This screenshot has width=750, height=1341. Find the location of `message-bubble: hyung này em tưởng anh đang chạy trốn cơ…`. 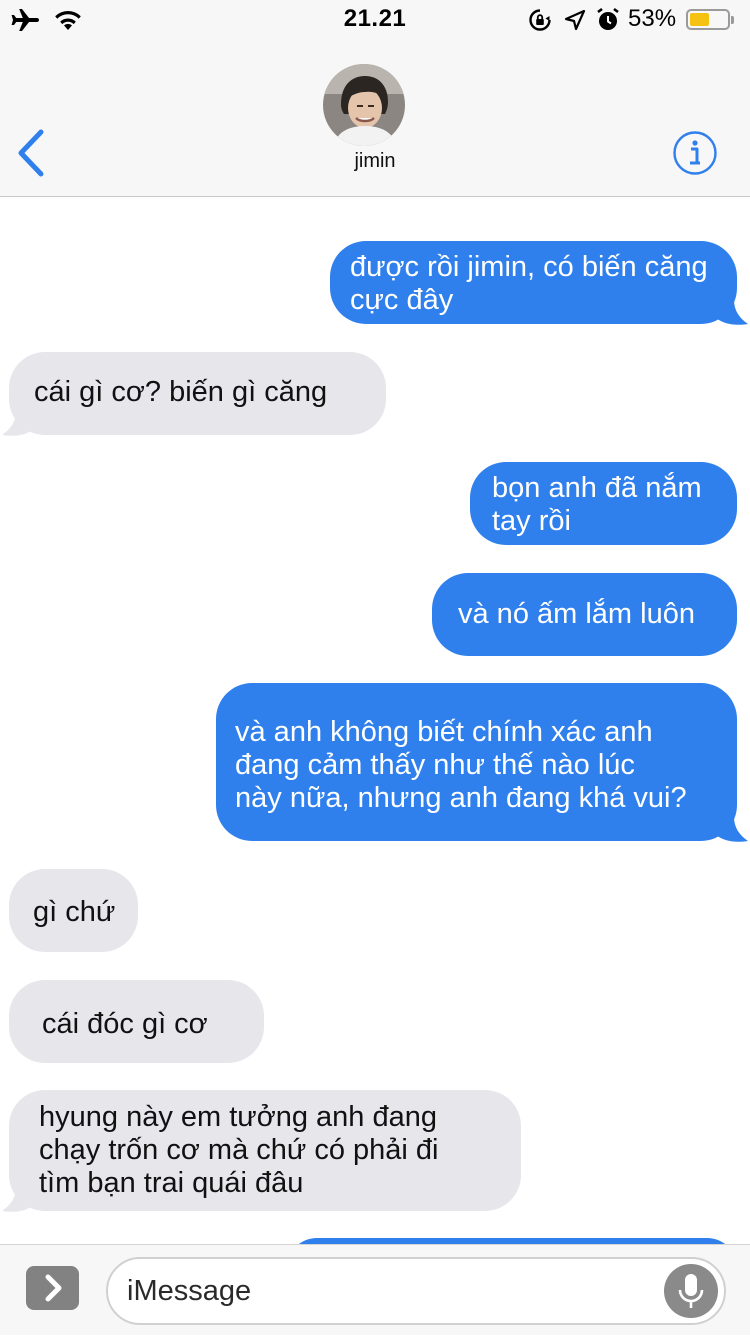

message-bubble: hyung này em tưởng anh đang chạy trốn cơ… is located at coordinates (265, 1150).